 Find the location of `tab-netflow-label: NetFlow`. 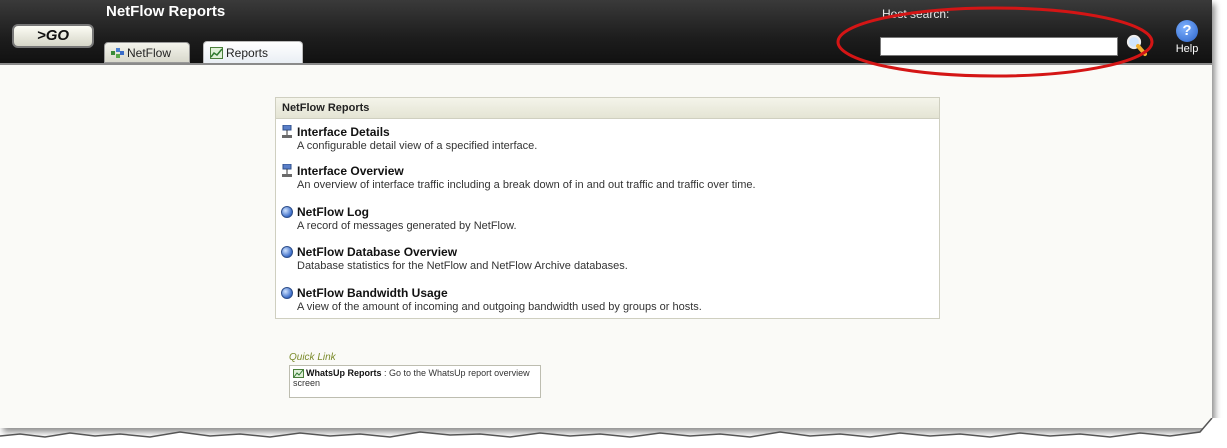

tab-netflow-label: NetFlow is located at coordinates (149, 52).